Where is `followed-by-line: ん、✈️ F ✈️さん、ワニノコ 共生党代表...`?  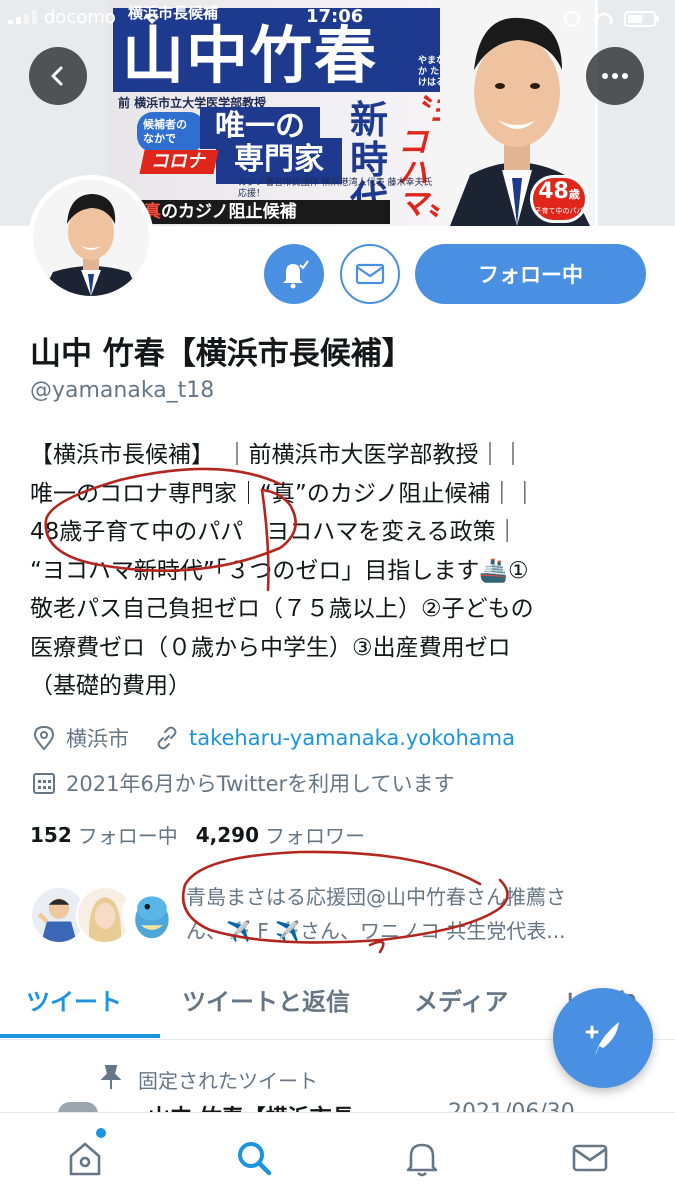 followed-by-line: ん、✈️ F ✈️さん、ワニノコ 共生党代表... is located at coordinates (376, 931).